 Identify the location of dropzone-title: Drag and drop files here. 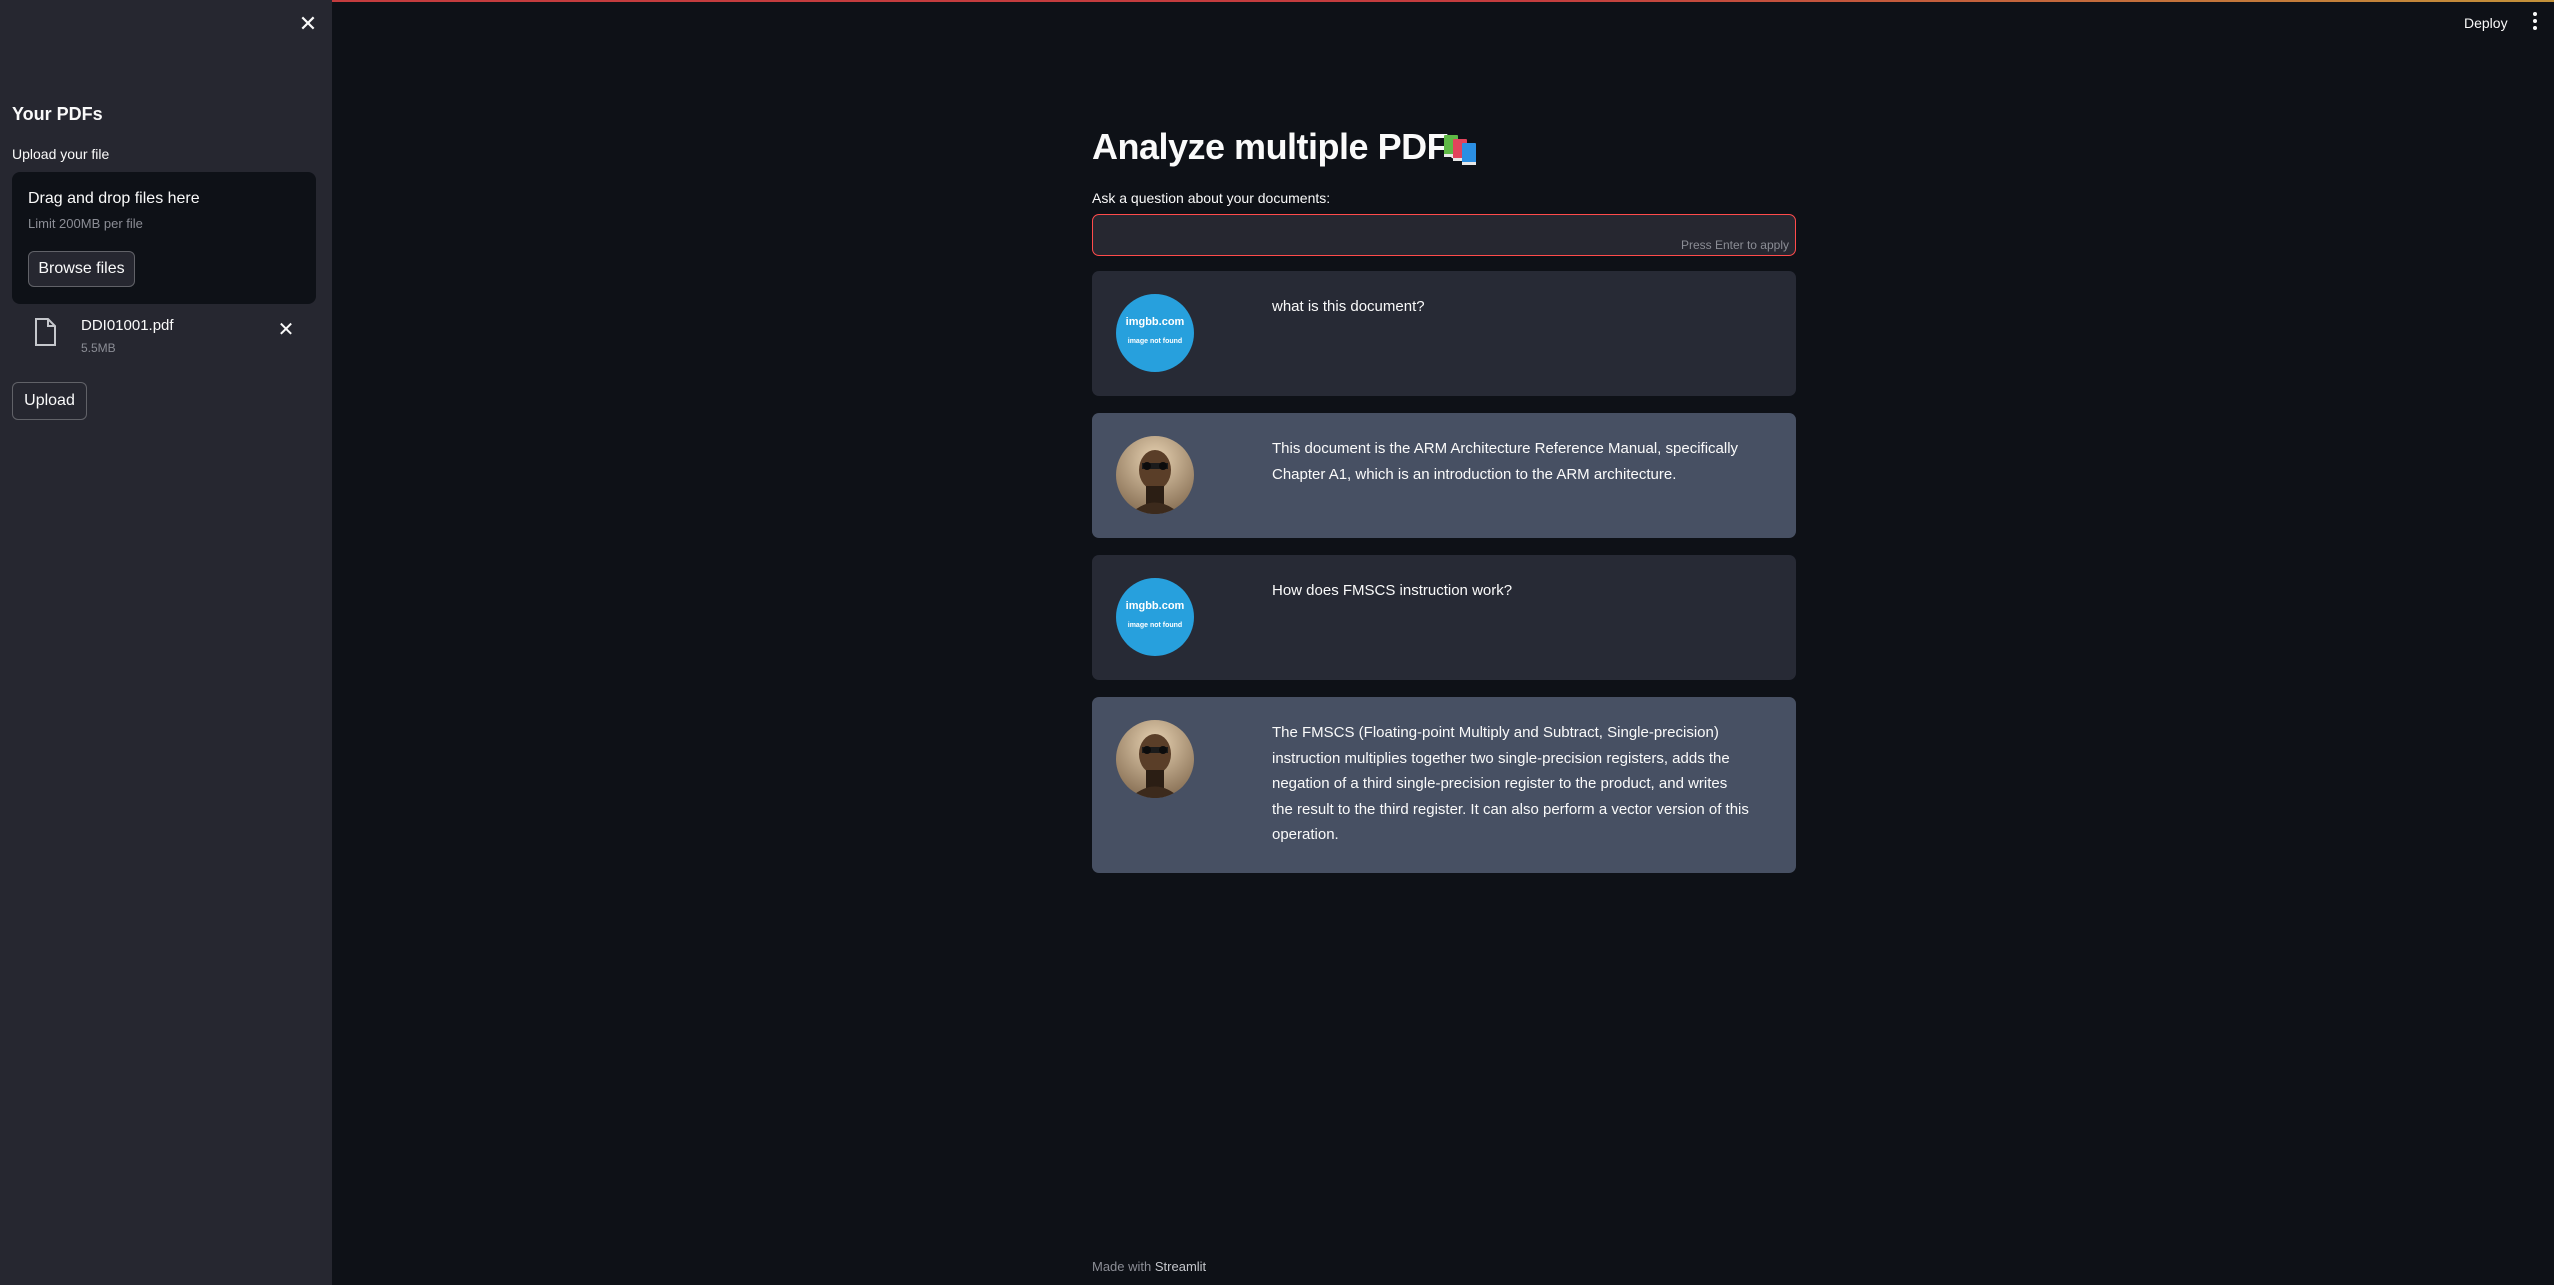
(114, 198).